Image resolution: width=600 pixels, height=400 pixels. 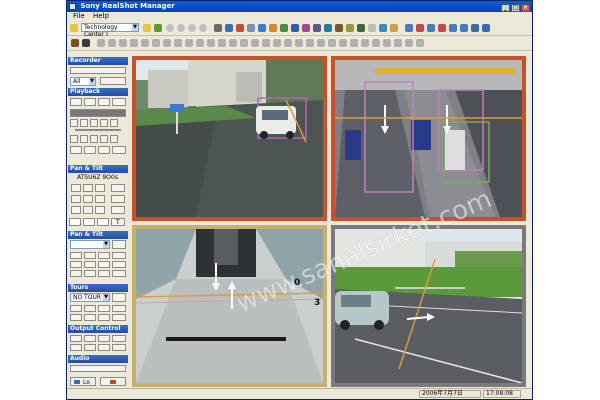 I want to click on pan-up-button, so click(x=88, y=188).